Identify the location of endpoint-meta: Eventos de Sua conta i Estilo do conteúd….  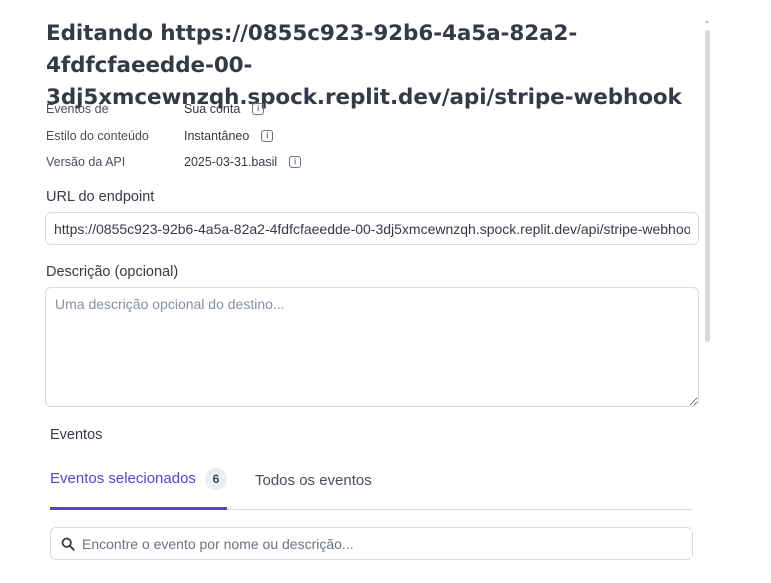
(246, 136).